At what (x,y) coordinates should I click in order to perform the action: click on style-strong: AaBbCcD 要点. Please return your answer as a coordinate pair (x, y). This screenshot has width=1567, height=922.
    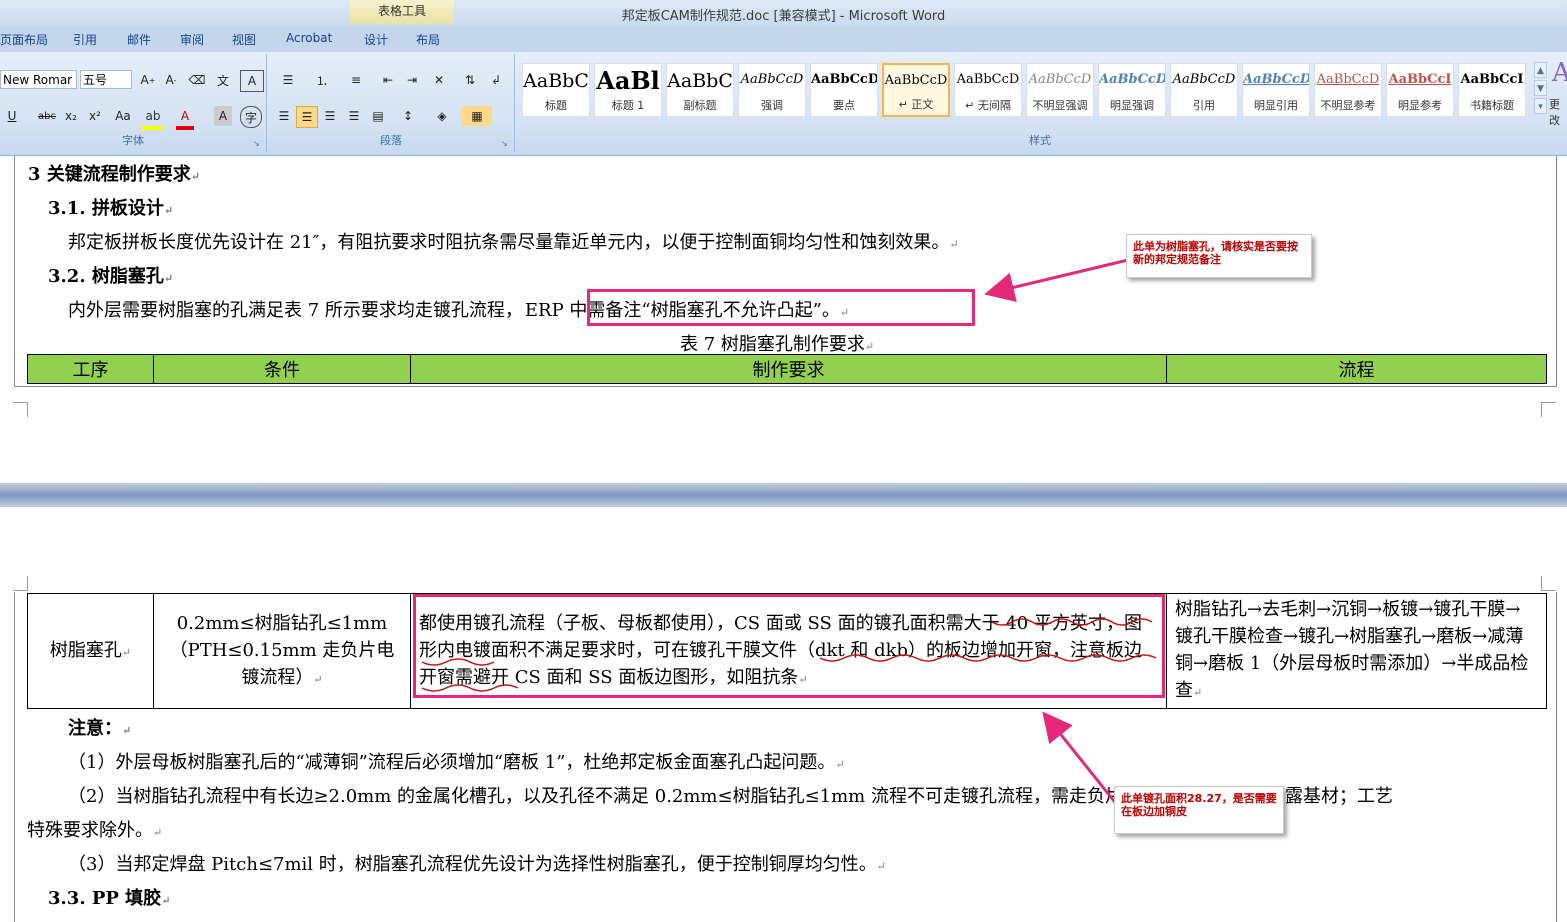
    Looking at the image, I should click on (844, 90).